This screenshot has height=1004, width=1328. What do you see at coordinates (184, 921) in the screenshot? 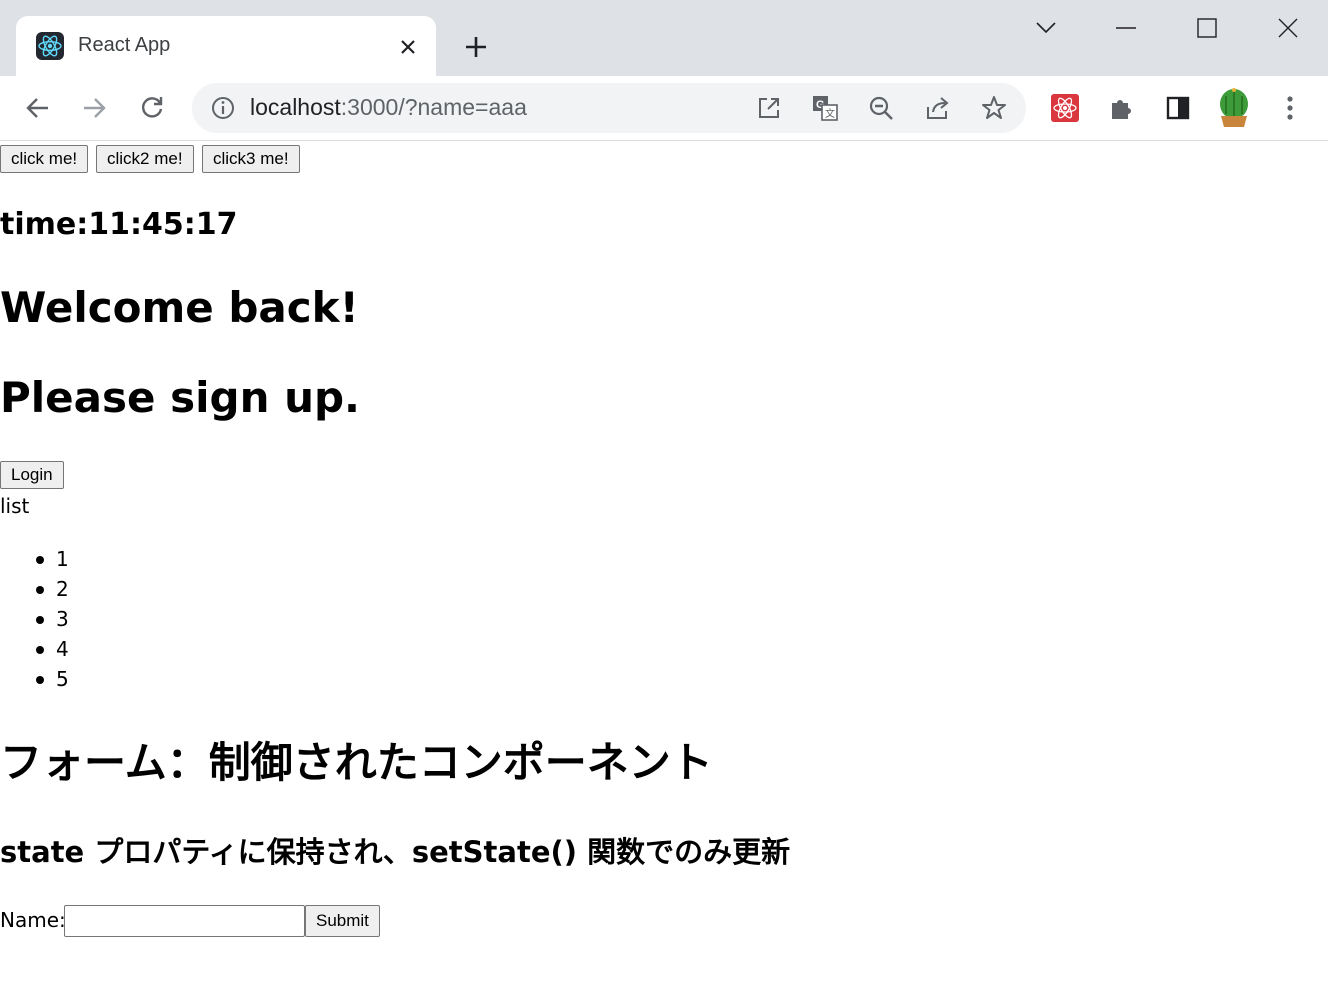
I see `name-input` at bounding box center [184, 921].